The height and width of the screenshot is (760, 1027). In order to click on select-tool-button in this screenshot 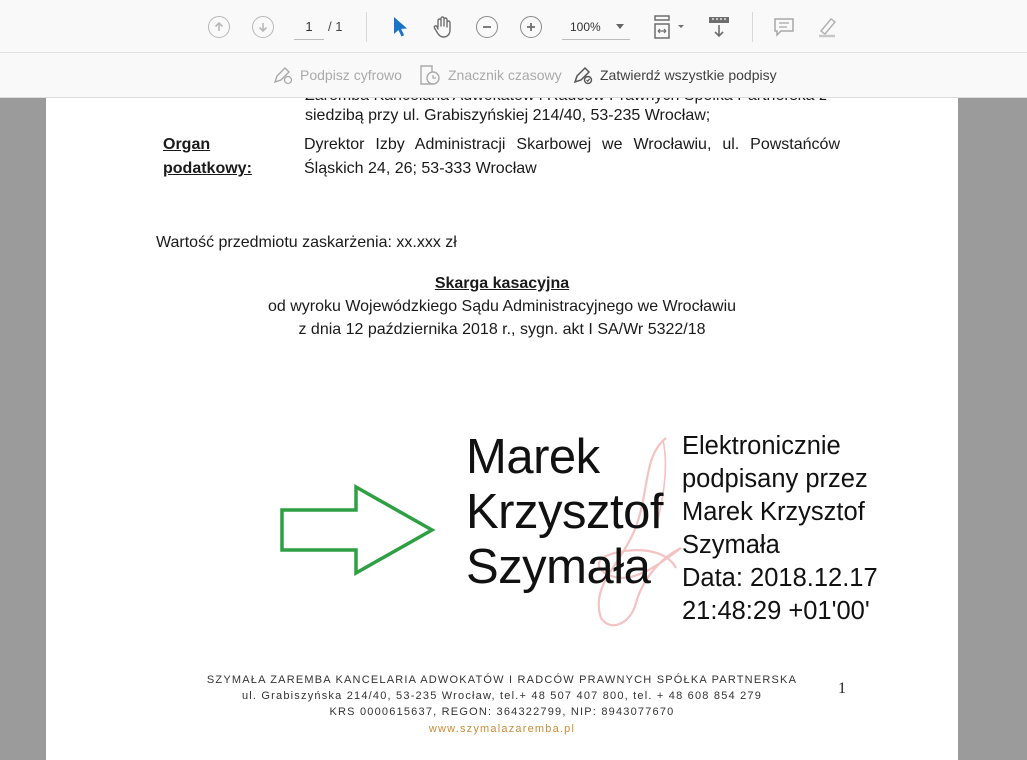, I will do `click(400, 27)`.